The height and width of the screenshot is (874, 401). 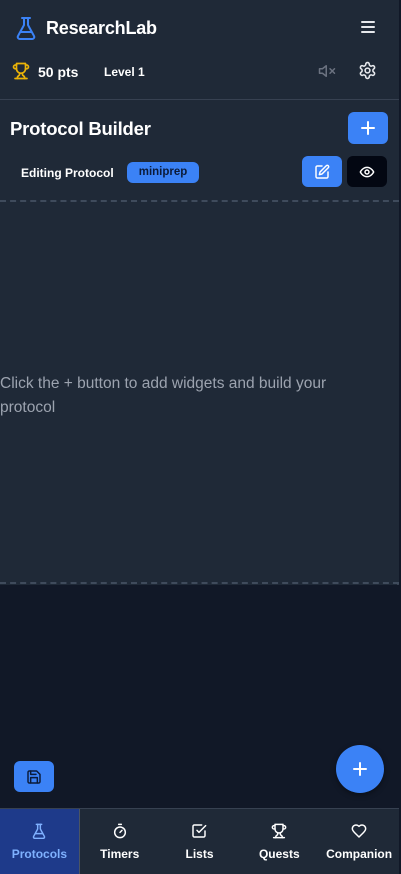 I want to click on nav-label: Companion, so click(x=359, y=854).